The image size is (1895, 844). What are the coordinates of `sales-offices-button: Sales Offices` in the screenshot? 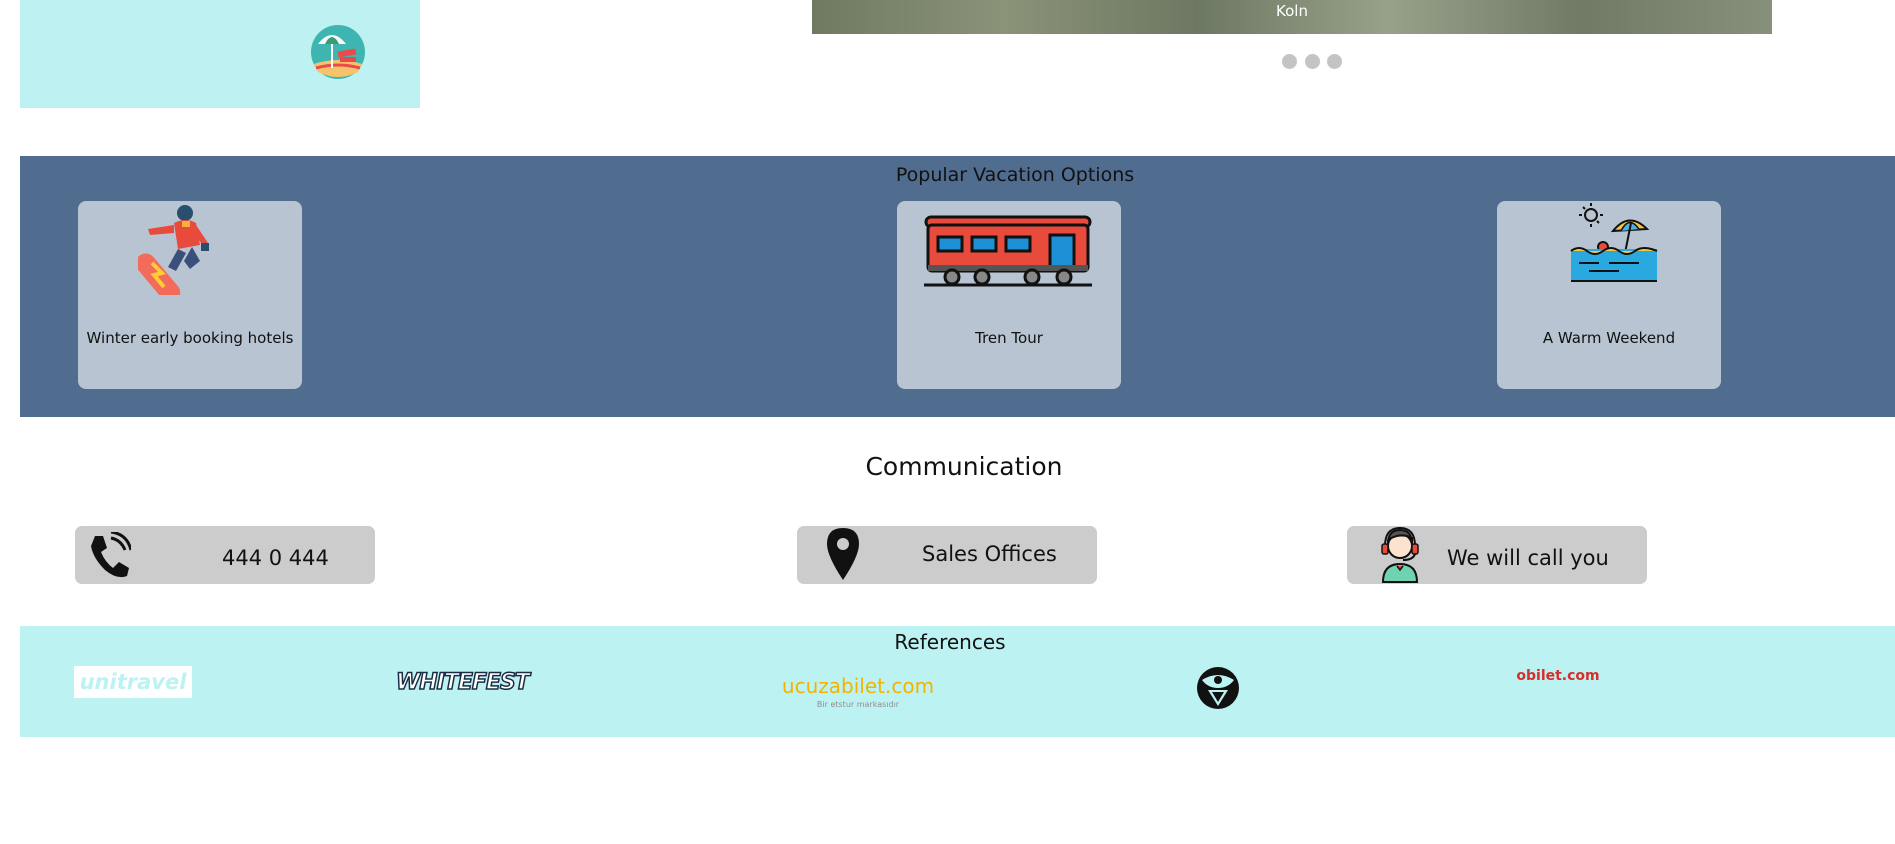 It's located at (947, 555).